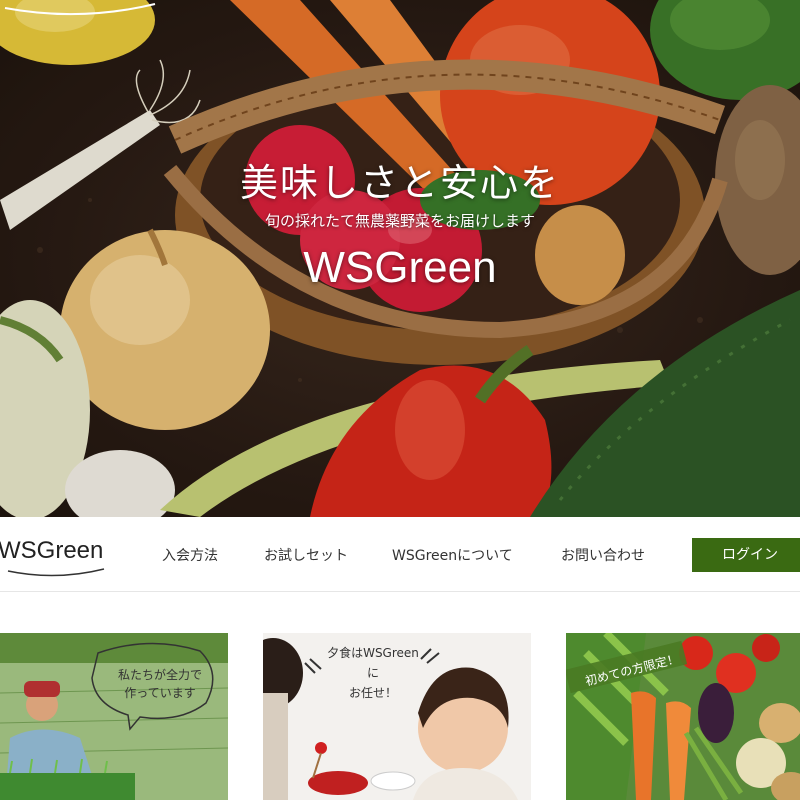 Image resolution: width=800 pixels, height=800 pixels. I want to click on card-farmers: 私たちが全力で 作っています, so click(114, 716).